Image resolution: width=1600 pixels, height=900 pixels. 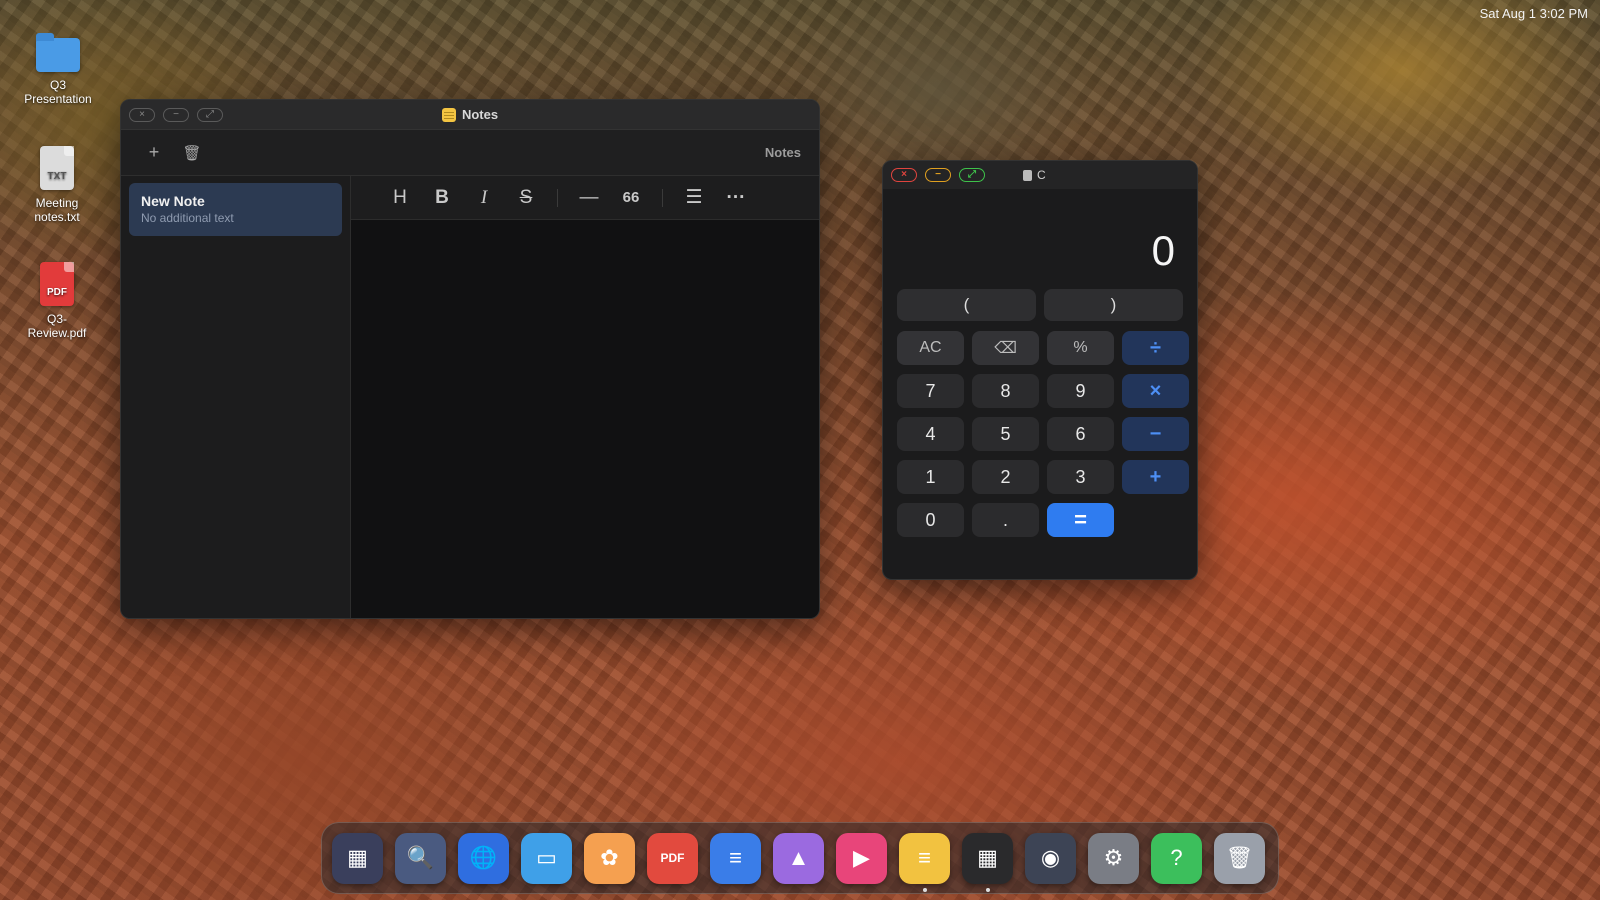 I want to click on notes-app-icon, so click(x=448, y=114).